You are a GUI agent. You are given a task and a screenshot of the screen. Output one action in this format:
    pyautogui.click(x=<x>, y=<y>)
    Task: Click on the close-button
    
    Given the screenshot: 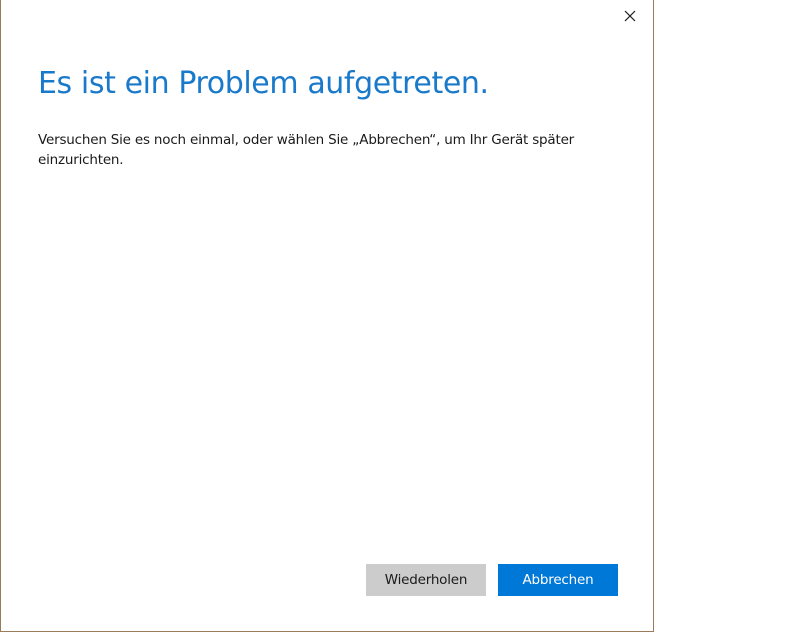 What is the action you would take?
    pyautogui.click(x=630, y=16)
    